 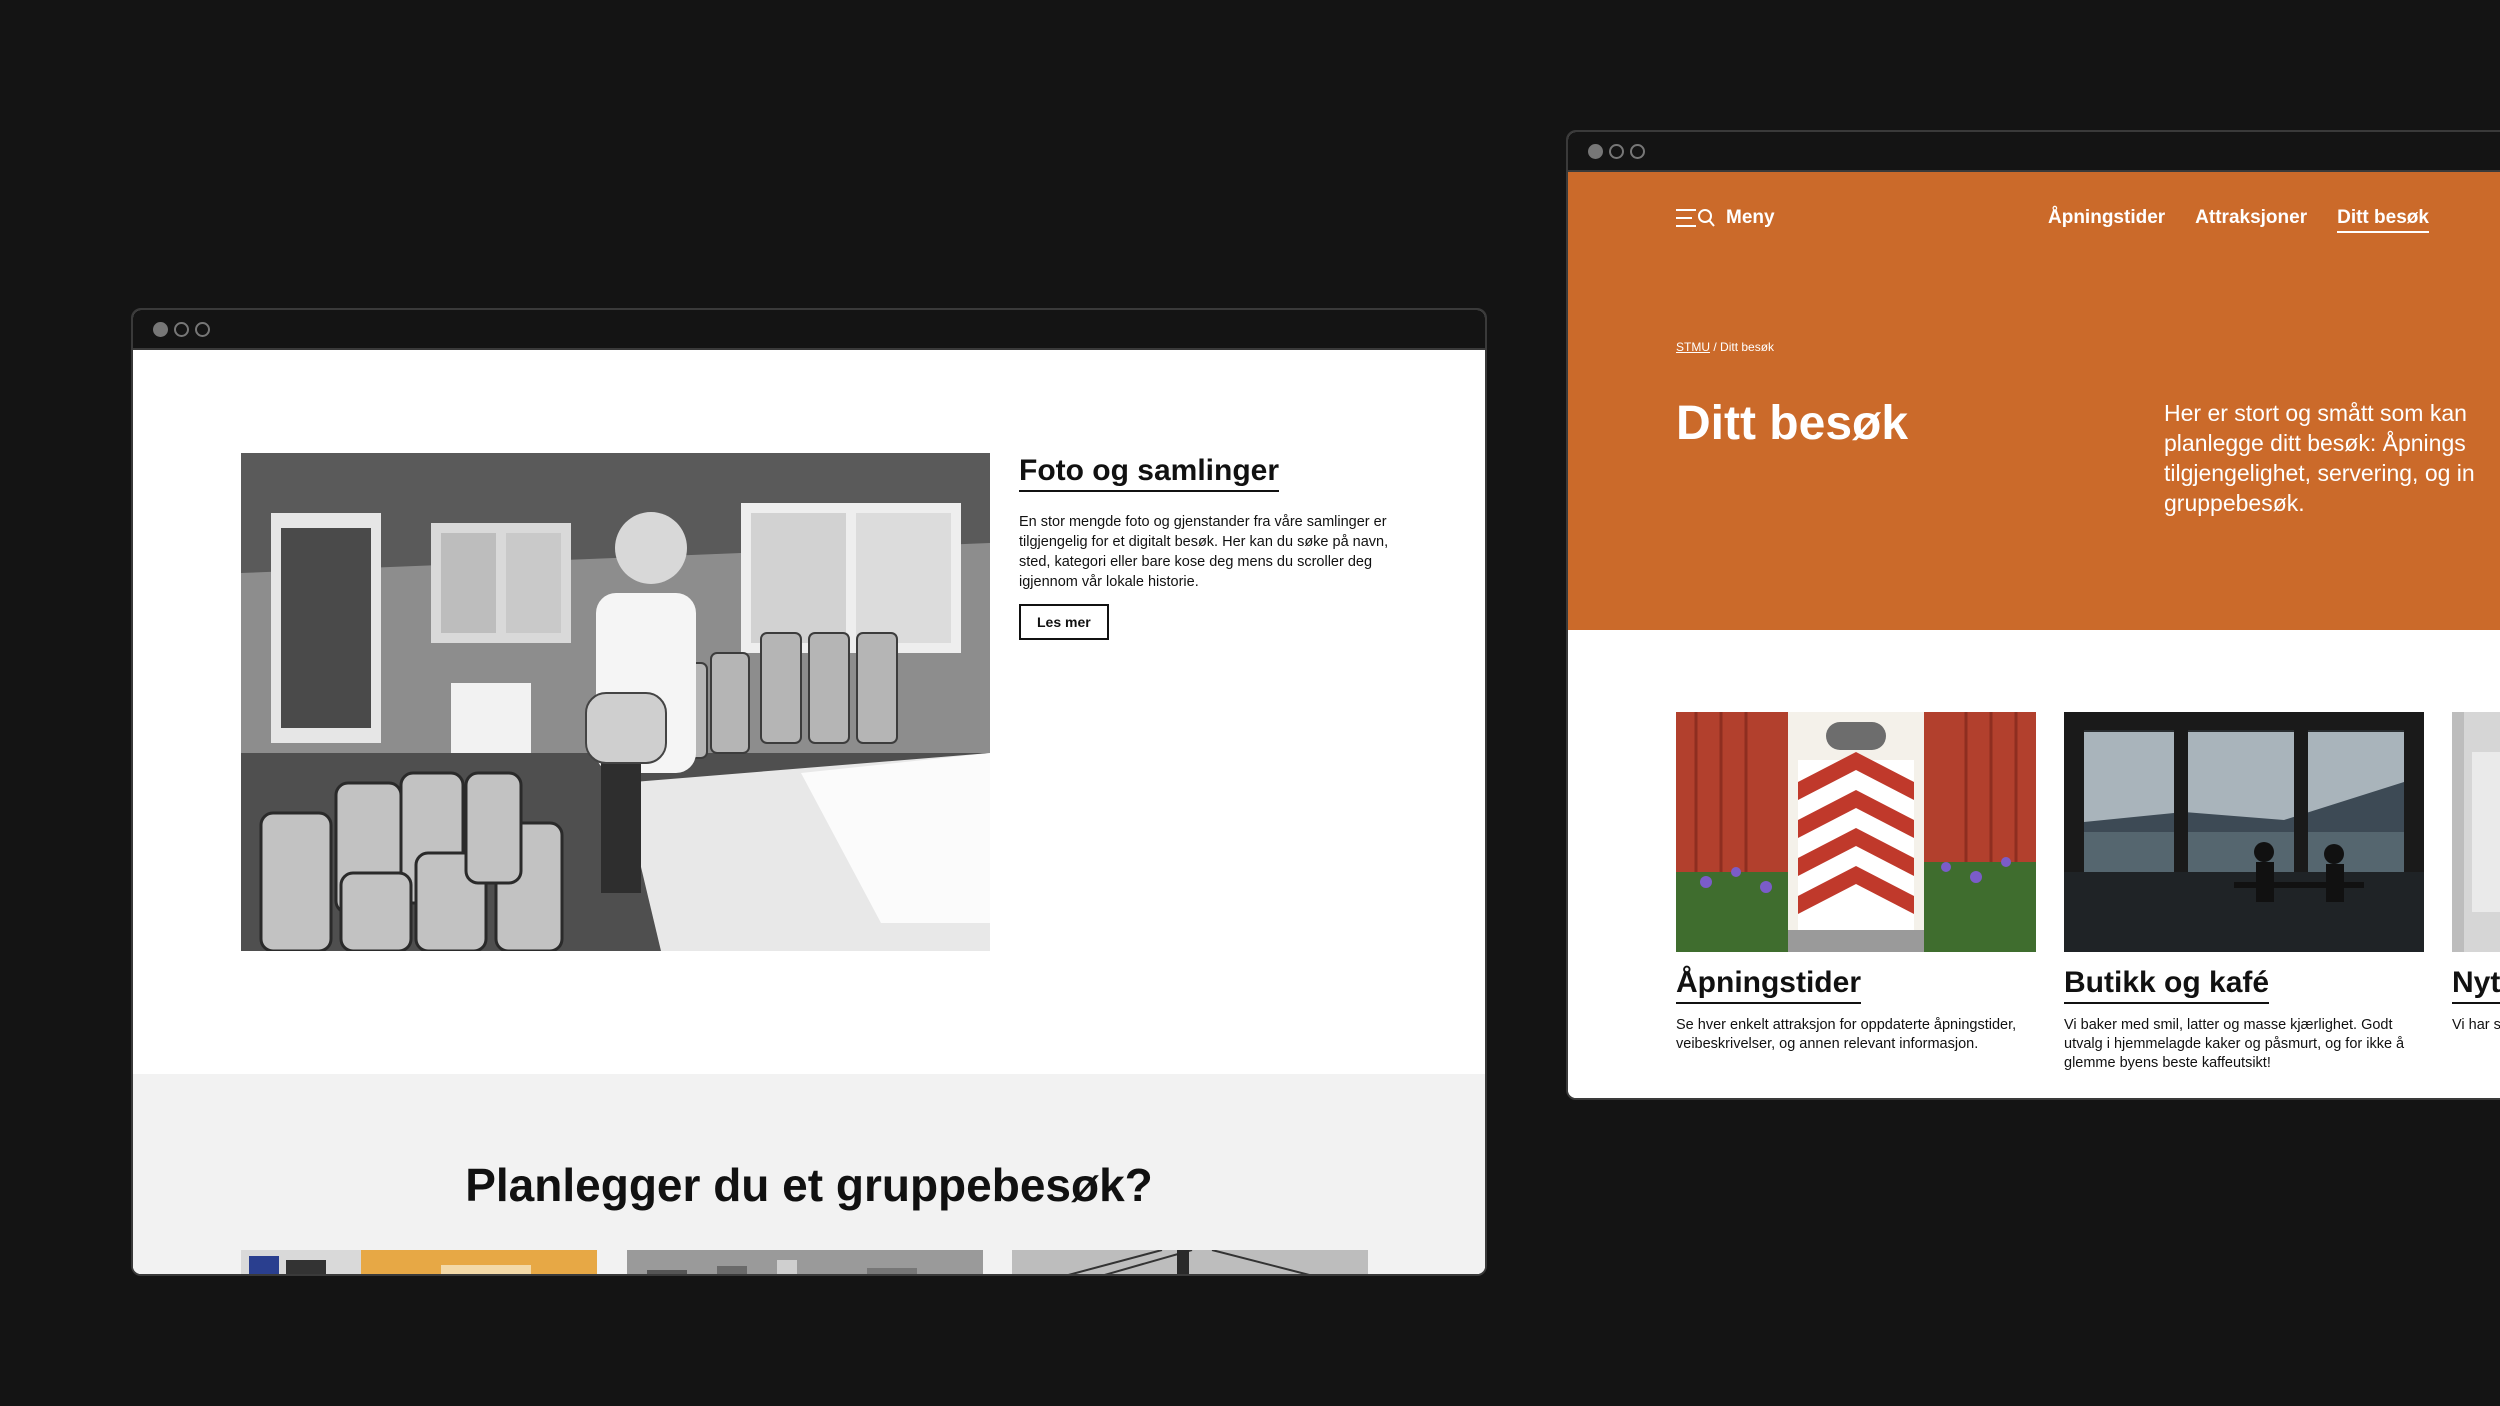 What do you see at coordinates (2251, 220) in the screenshot?
I see `nav-link-attractions: Attraksjoner` at bounding box center [2251, 220].